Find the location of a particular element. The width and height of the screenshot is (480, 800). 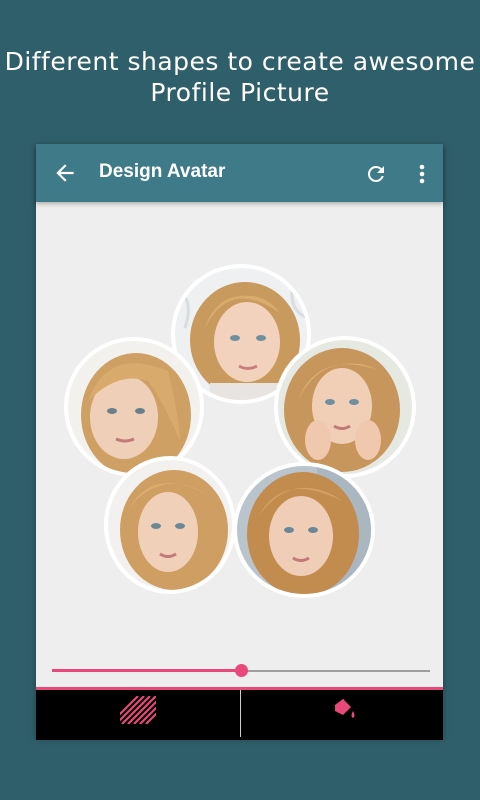

bottom-toolbar is located at coordinates (239, 713).